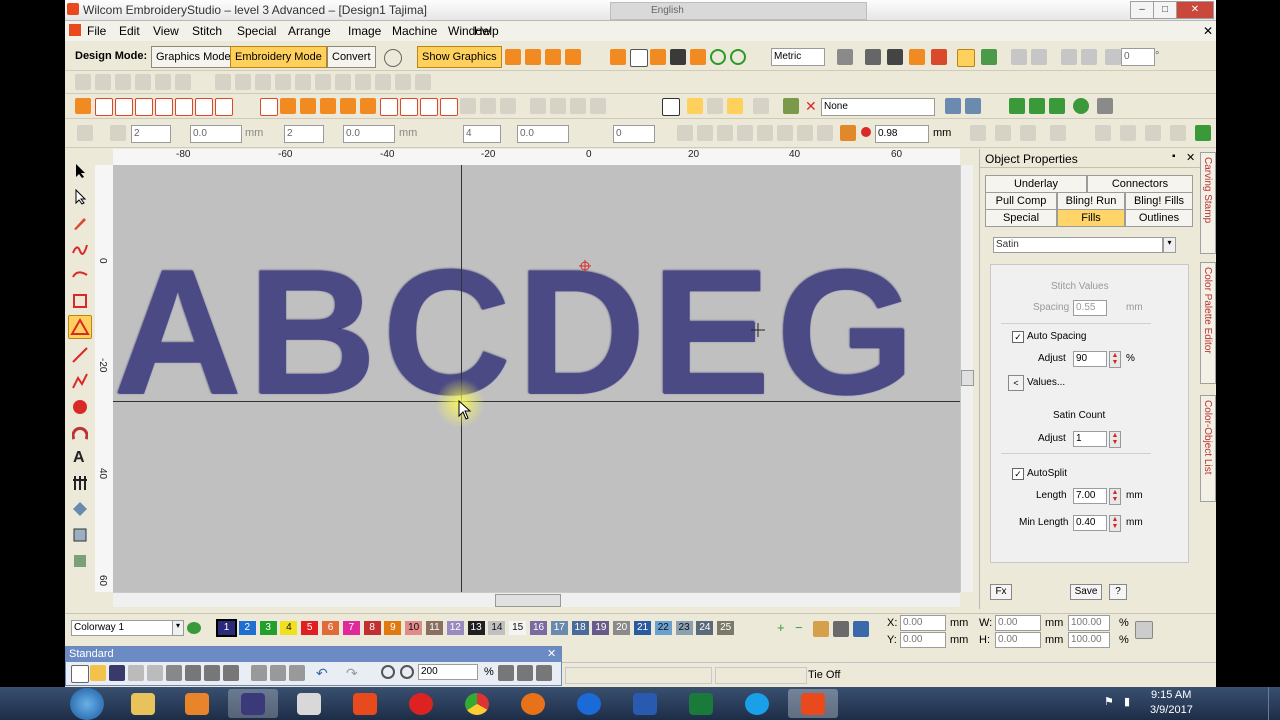  What do you see at coordinates (414, 628) in the screenshot?
I see `color-swatch: 10` at bounding box center [414, 628].